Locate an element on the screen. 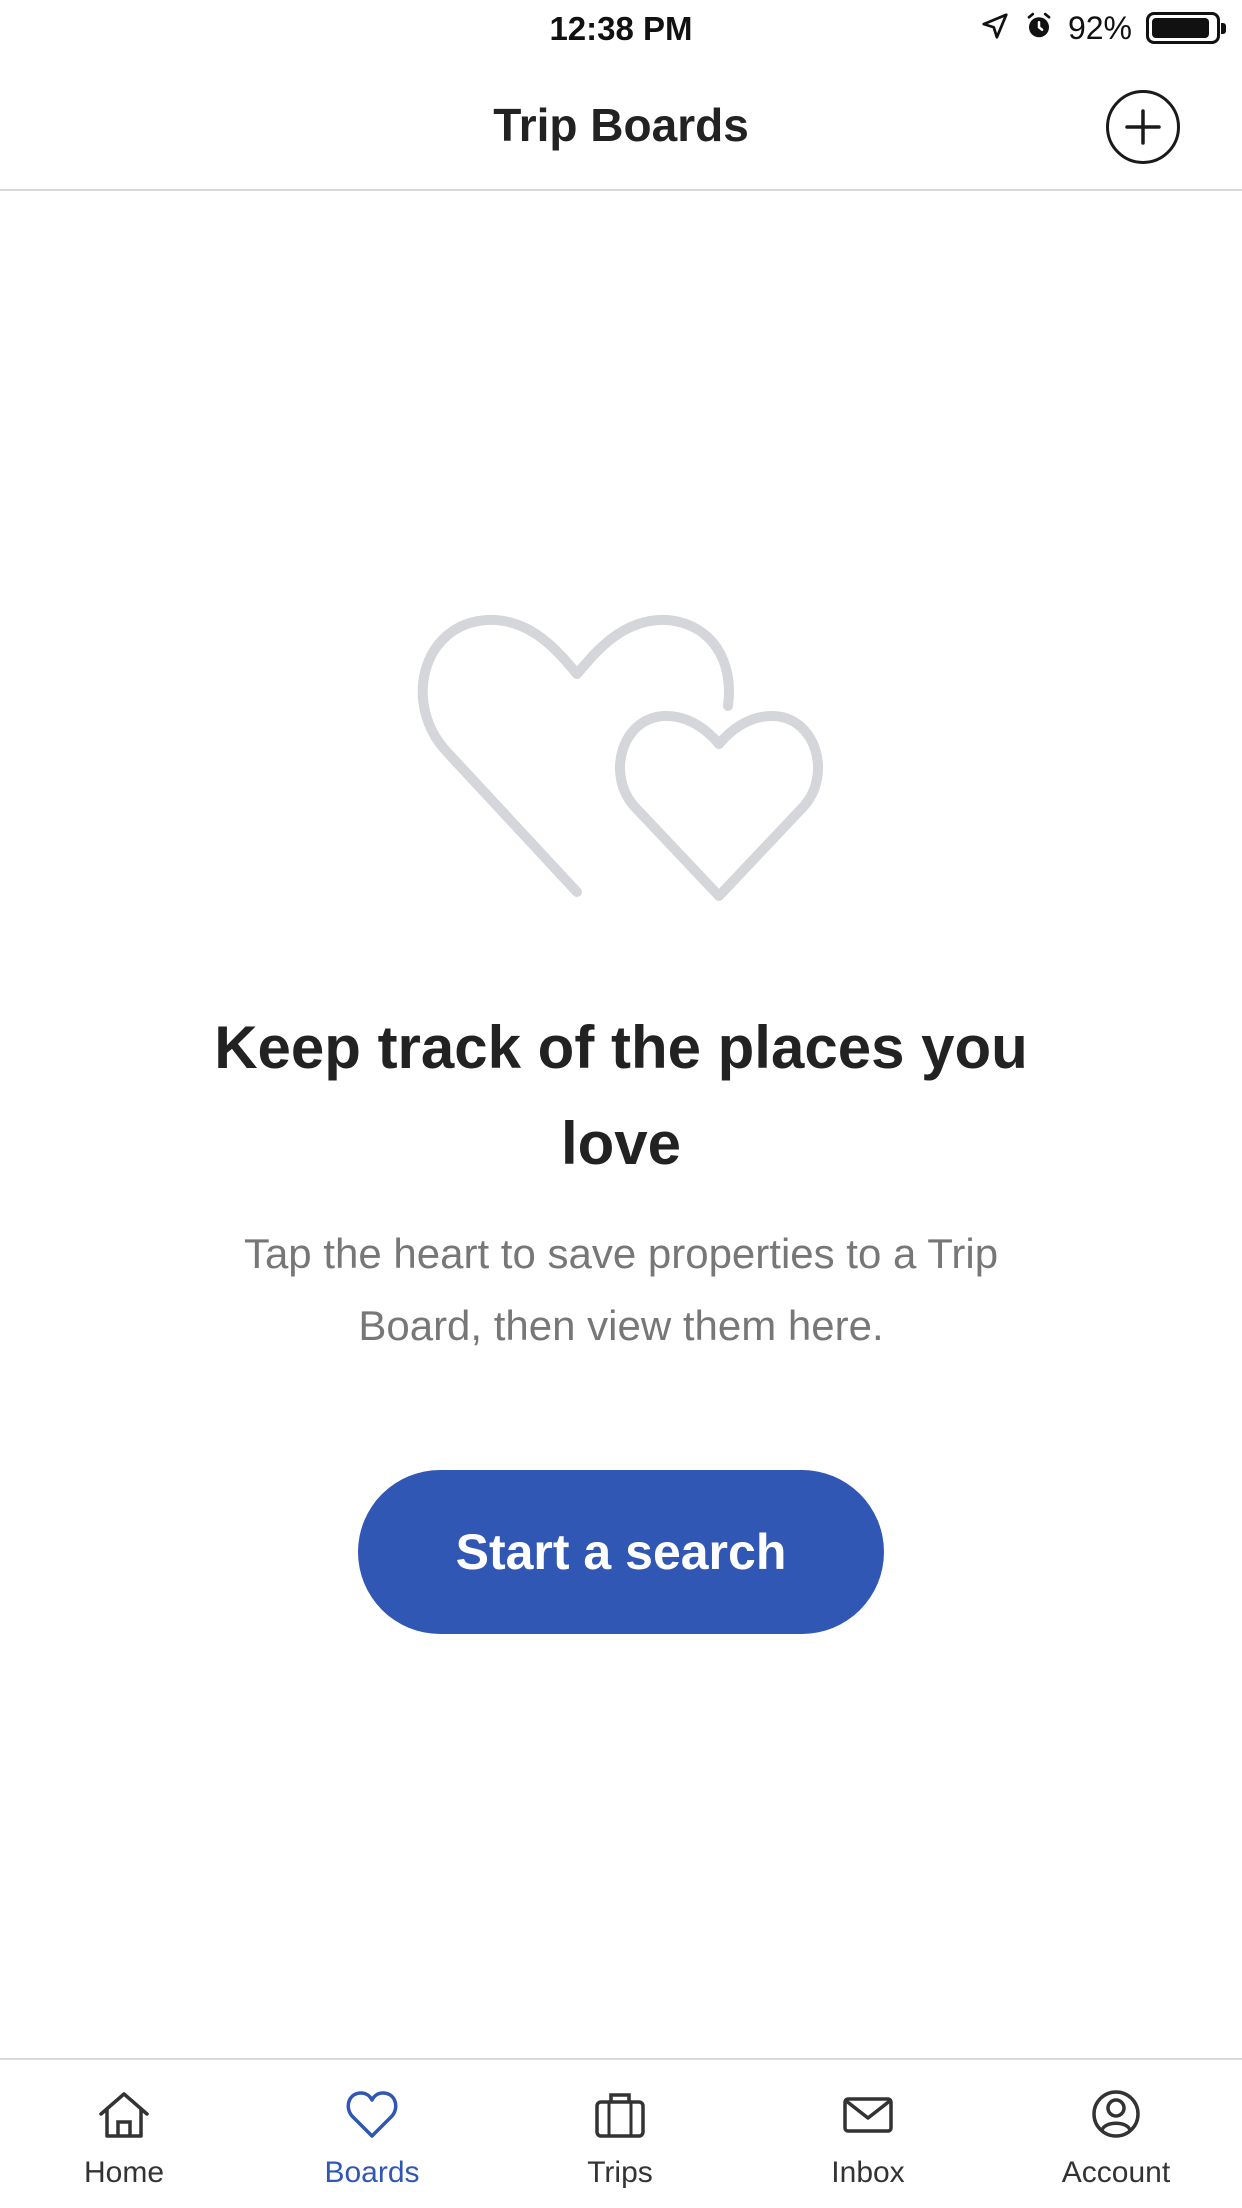 This screenshot has width=1242, height=2208. page-title: Trip Boards is located at coordinates (621, 125).